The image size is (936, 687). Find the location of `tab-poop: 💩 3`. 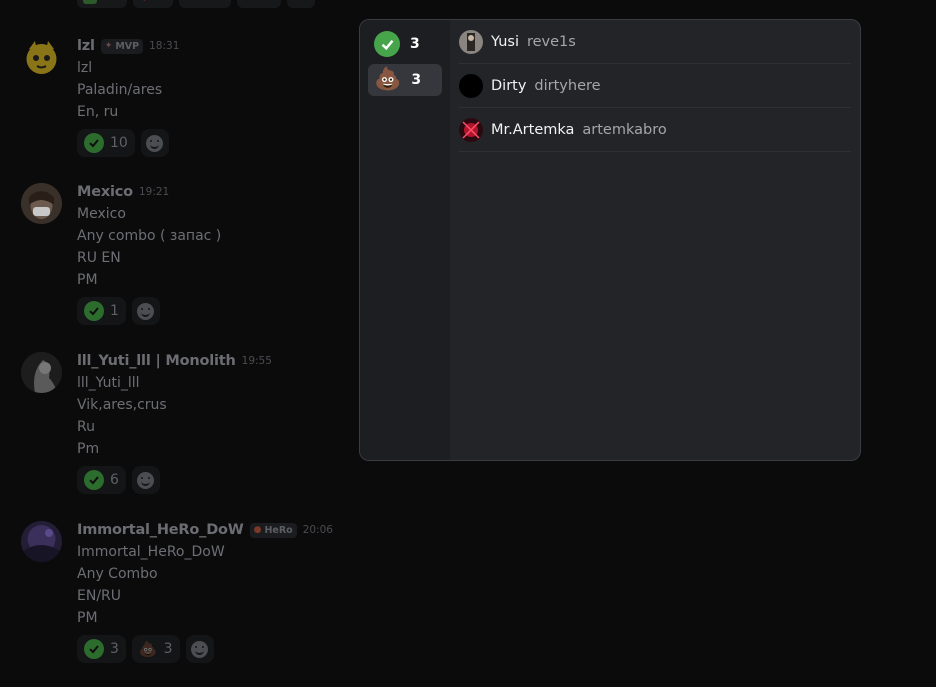

tab-poop: 💩 3 is located at coordinates (405, 80).